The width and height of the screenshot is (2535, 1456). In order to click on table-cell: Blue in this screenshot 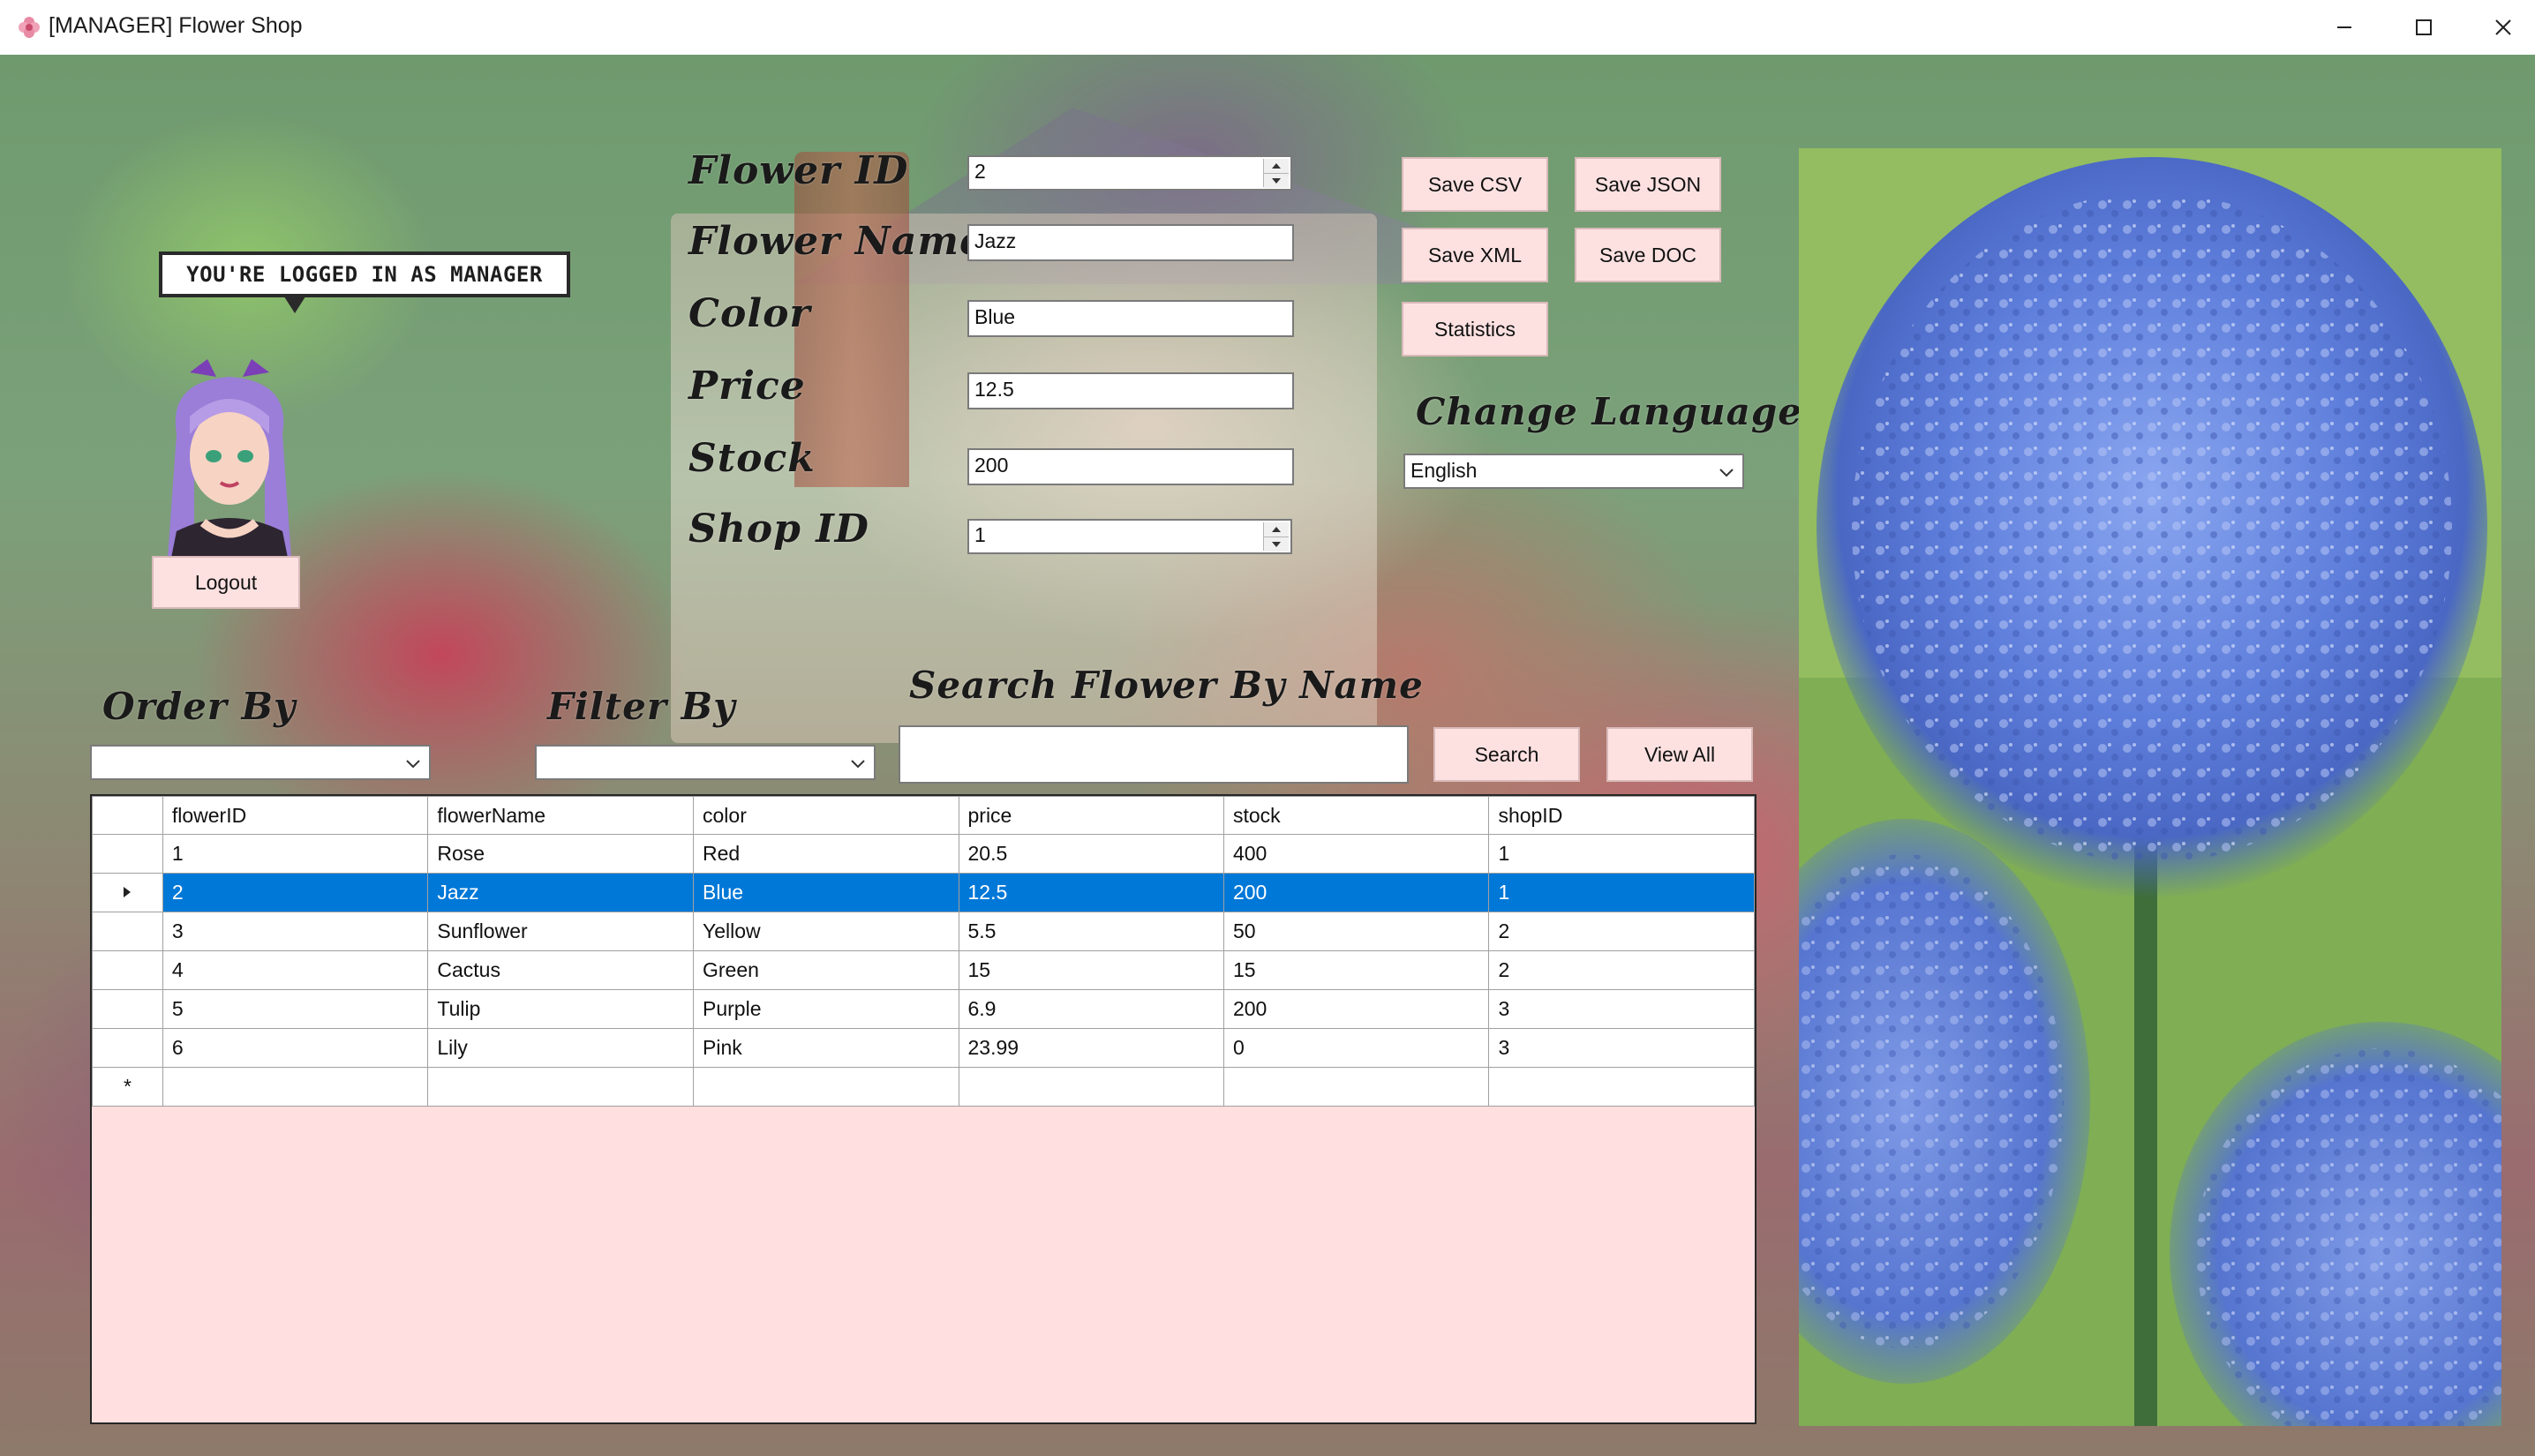, I will do `click(826, 892)`.